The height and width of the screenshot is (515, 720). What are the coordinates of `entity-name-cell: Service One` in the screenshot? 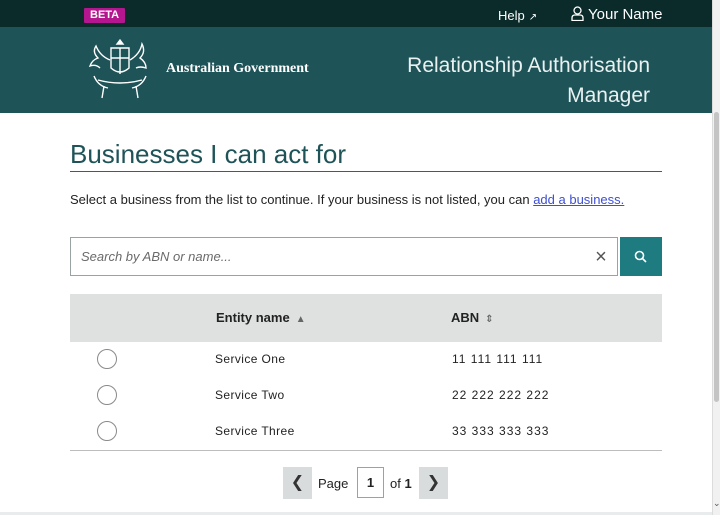 It's located at (250, 359).